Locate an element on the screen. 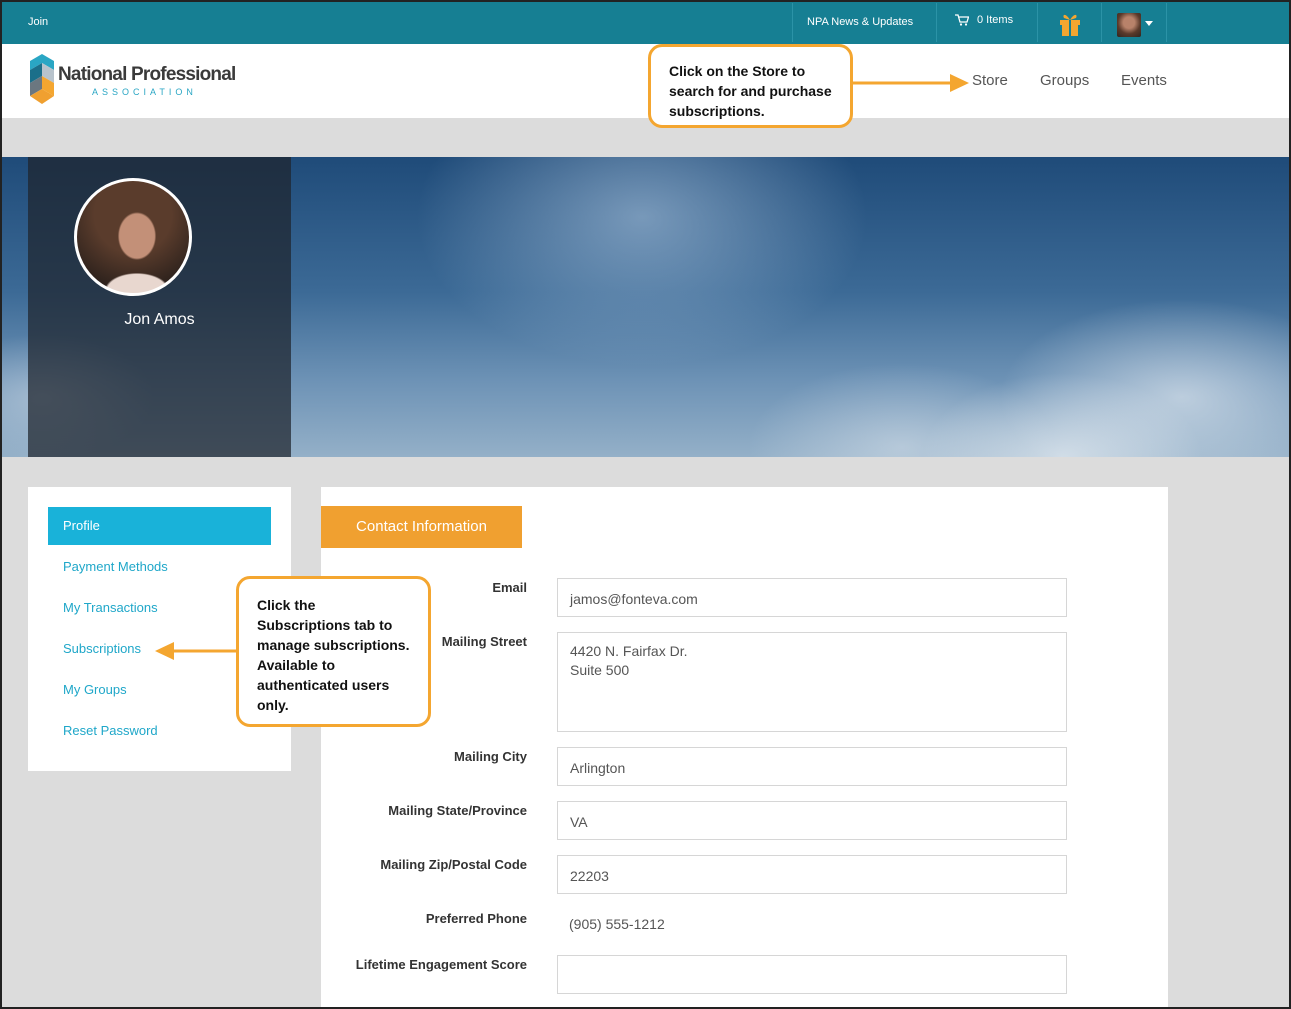 The width and height of the screenshot is (1291, 1009). gift-icon is located at coordinates (1070, 24).